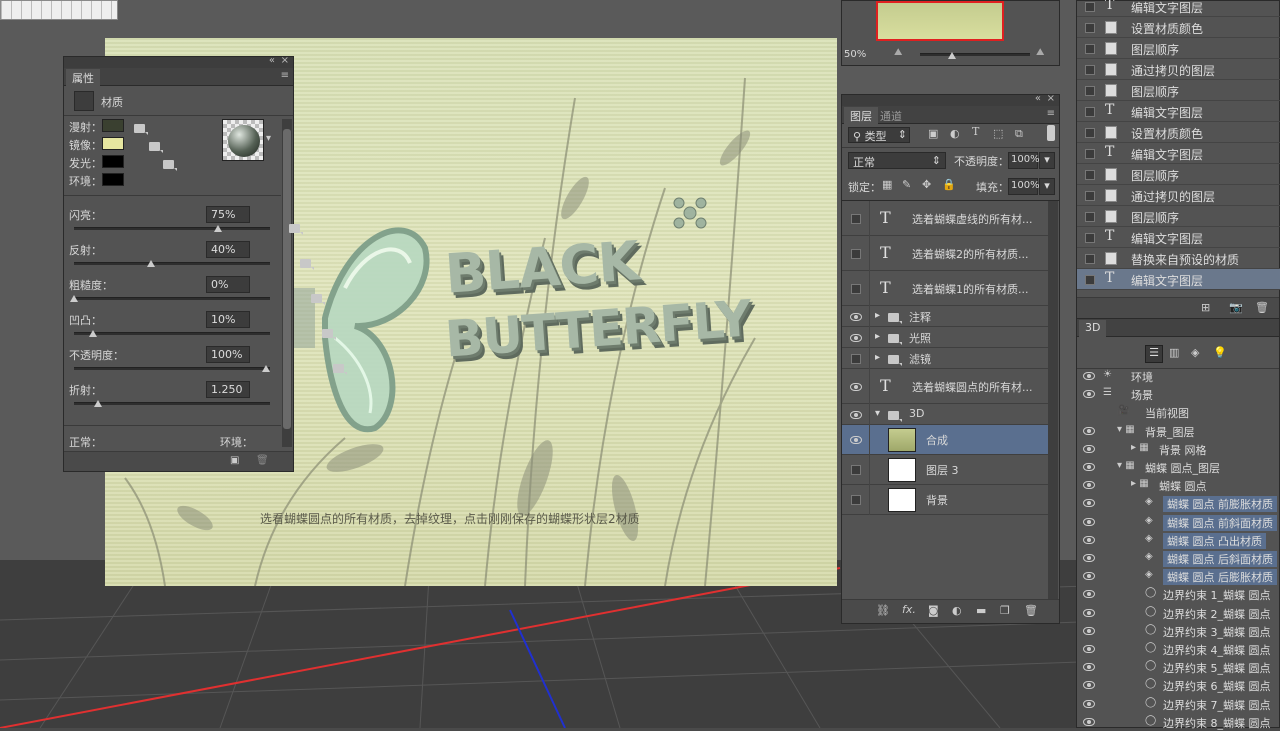 The width and height of the screenshot is (1280, 731). What do you see at coordinates (329, 334) in the screenshot?
I see `bump-texture-folder-icon` at bounding box center [329, 334].